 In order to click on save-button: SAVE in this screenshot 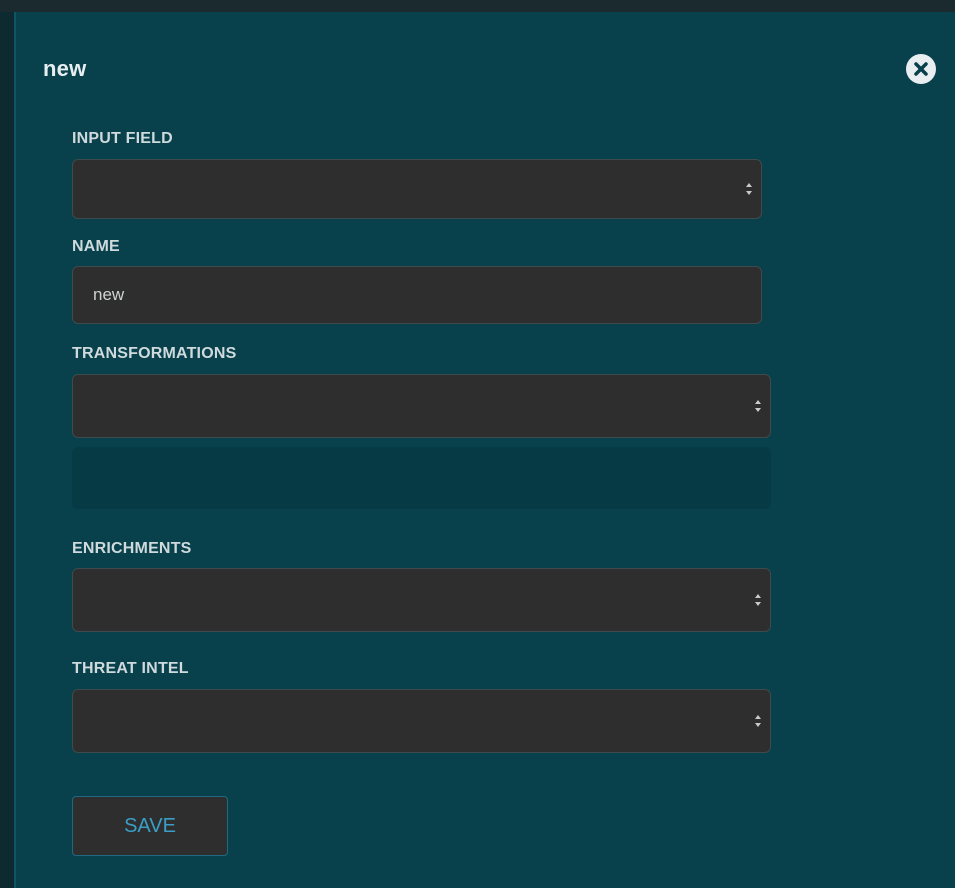, I will do `click(150, 826)`.